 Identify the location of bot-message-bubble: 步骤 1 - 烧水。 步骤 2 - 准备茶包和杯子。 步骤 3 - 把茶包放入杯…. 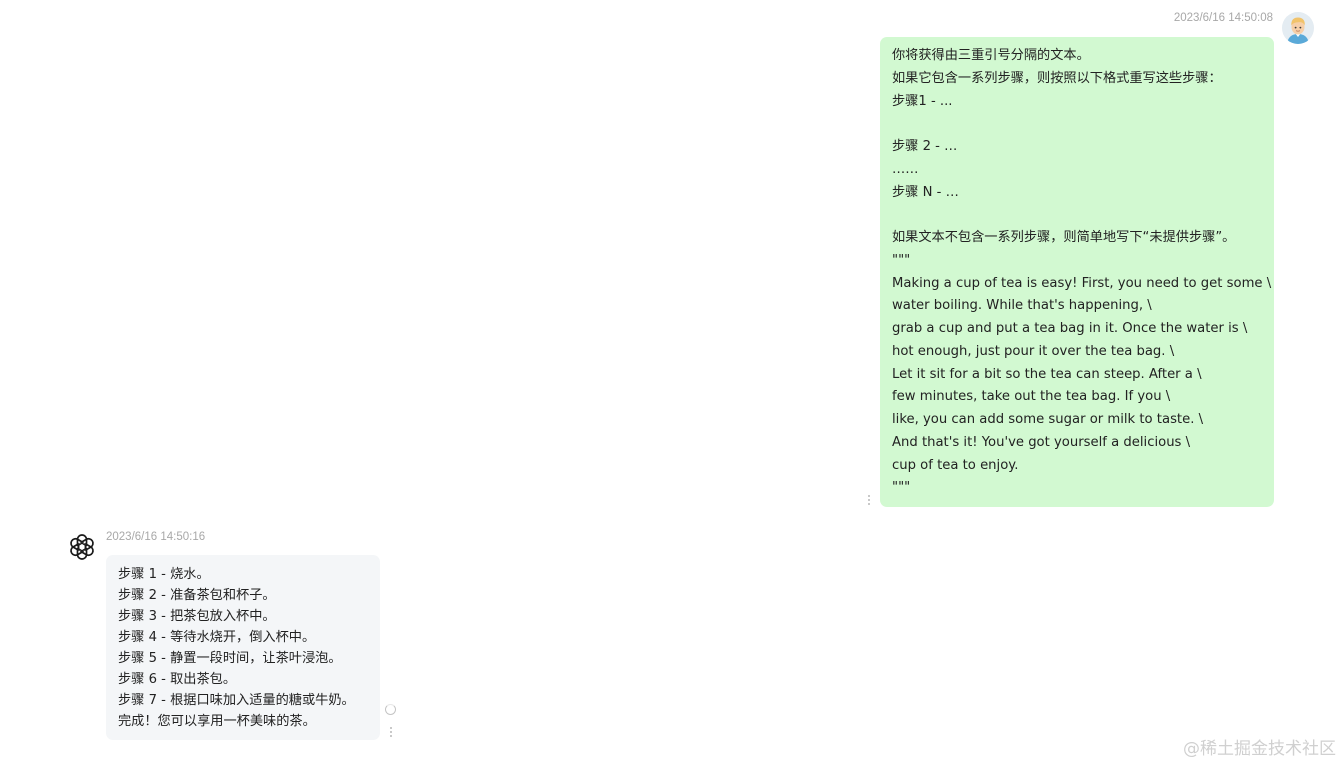
(243, 647).